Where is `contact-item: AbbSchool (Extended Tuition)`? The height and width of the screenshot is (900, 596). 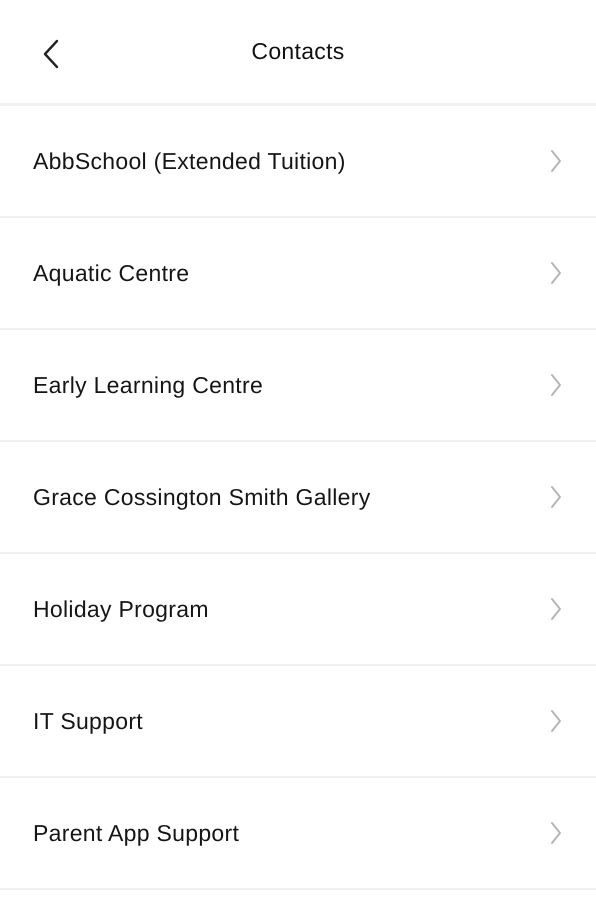
contact-item: AbbSchool (Extended Tuition) is located at coordinates (298, 162).